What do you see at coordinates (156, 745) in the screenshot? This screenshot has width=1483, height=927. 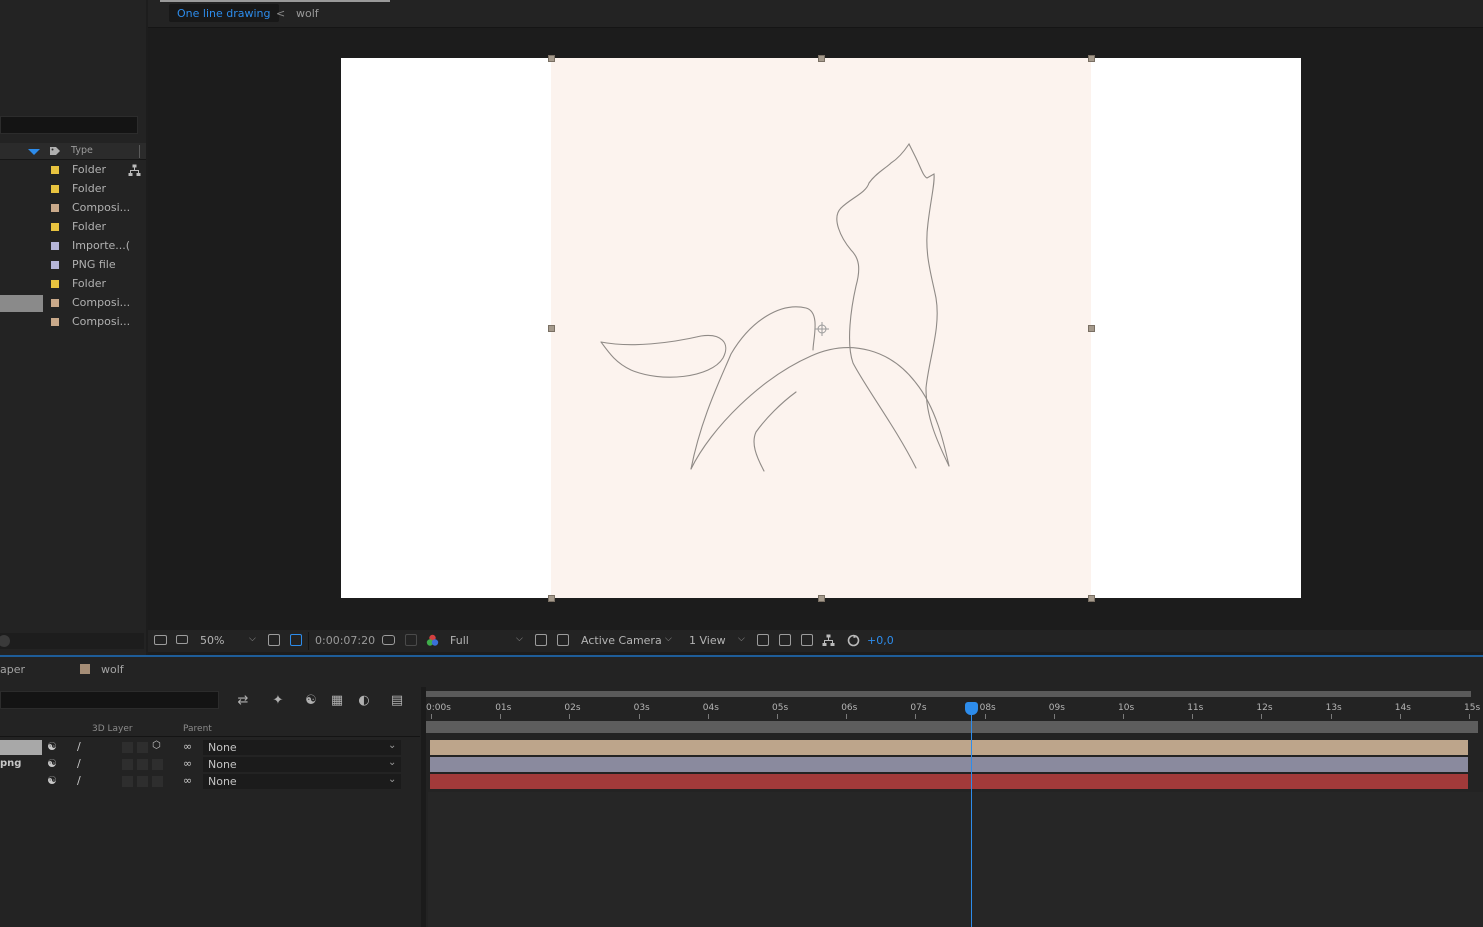 I see `3d-layer-cube-icon: ⬡` at bounding box center [156, 745].